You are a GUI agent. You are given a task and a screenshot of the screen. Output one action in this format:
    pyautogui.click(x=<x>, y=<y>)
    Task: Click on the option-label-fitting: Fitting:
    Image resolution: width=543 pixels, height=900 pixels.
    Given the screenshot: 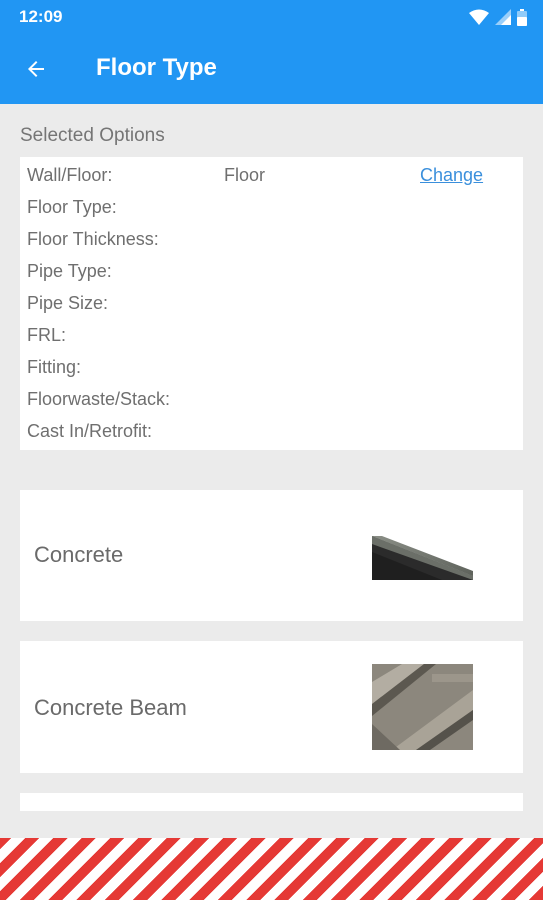 What is the action you would take?
    pyautogui.click(x=54, y=367)
    